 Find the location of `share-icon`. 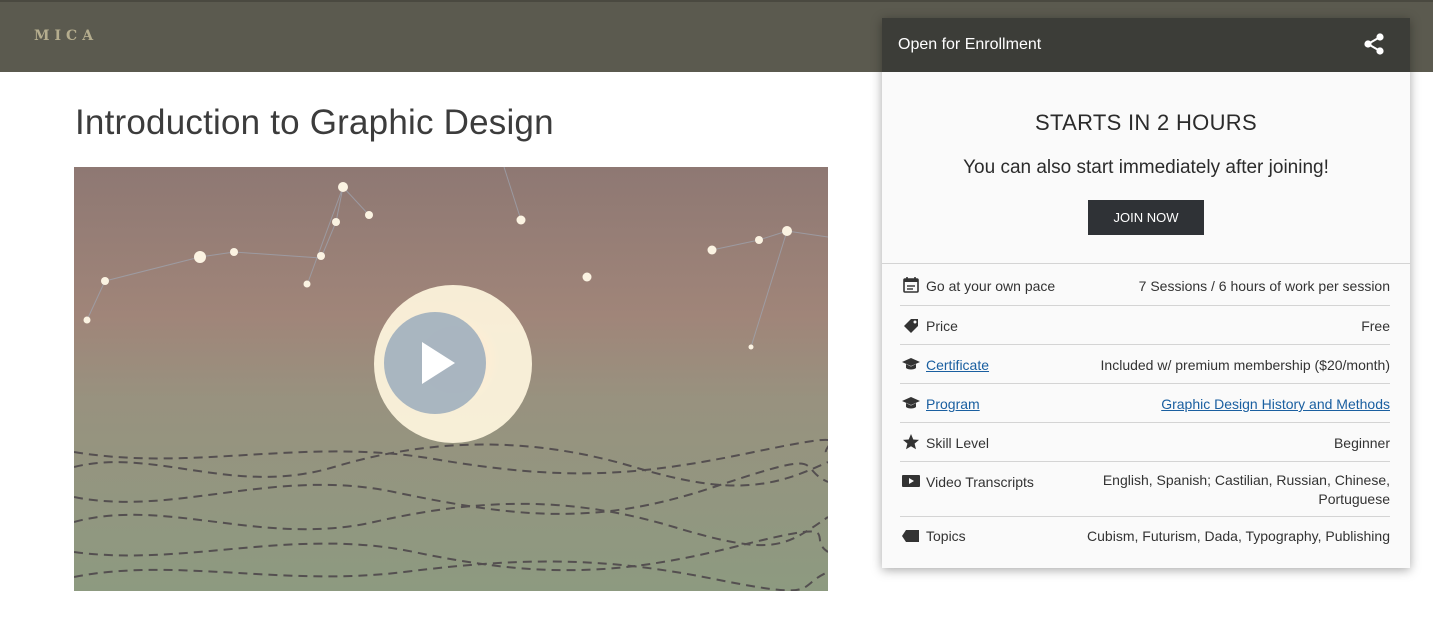

share-icon is located at coordinates (1374, 45).